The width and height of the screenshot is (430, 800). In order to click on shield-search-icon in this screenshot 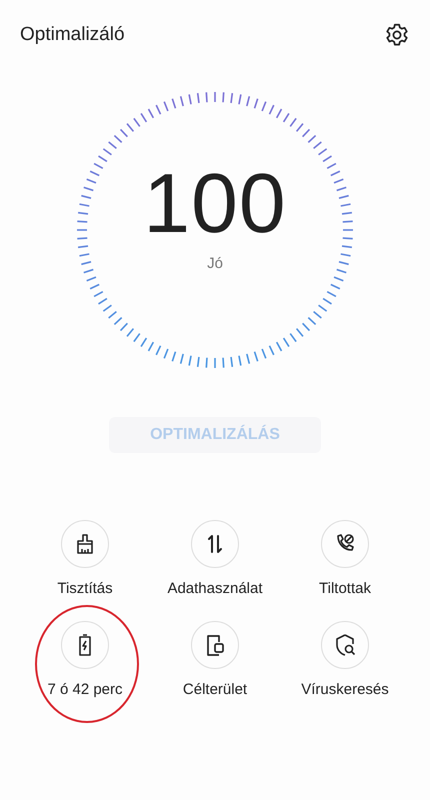, I will do `click(345, 645)`.